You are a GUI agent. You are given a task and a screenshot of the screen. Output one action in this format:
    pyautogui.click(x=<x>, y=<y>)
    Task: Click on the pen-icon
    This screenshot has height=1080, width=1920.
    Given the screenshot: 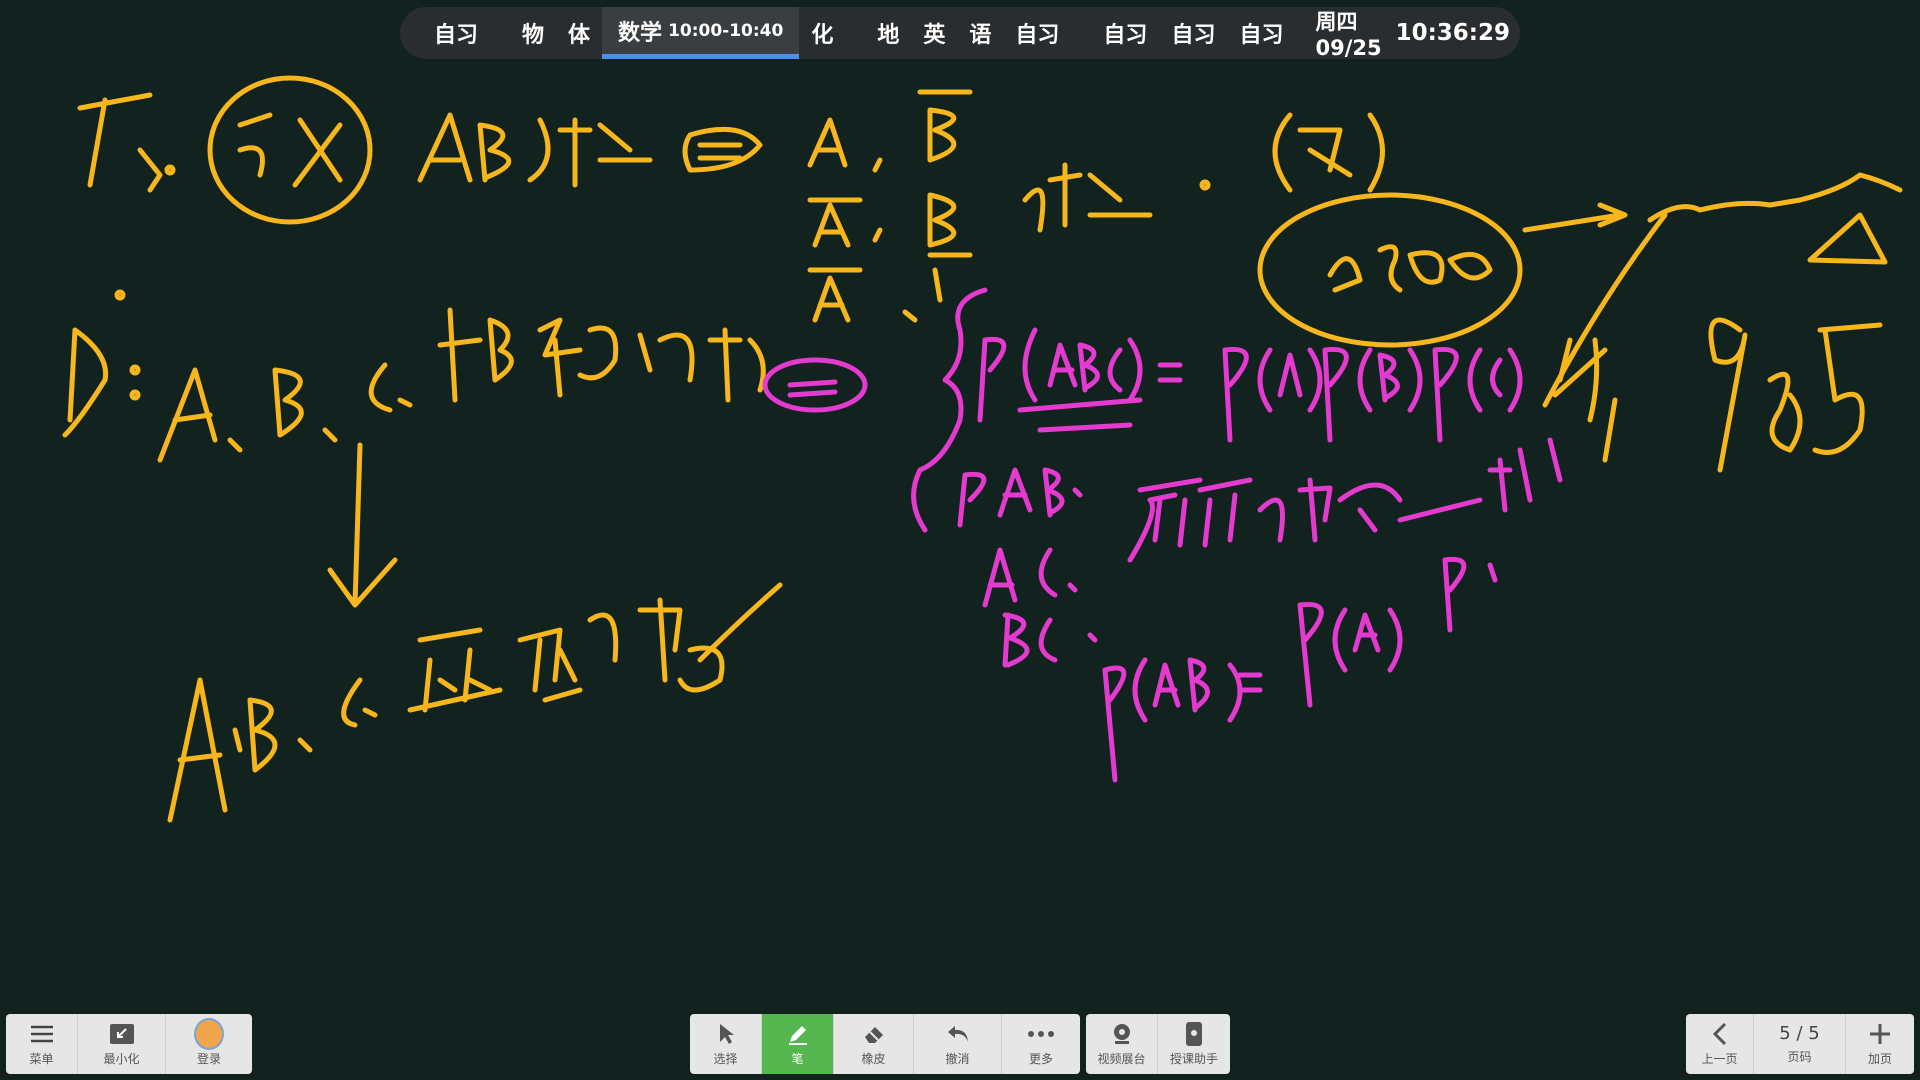 What is the action you would take?
    pyautogui.click(x=798, y=1034)
    